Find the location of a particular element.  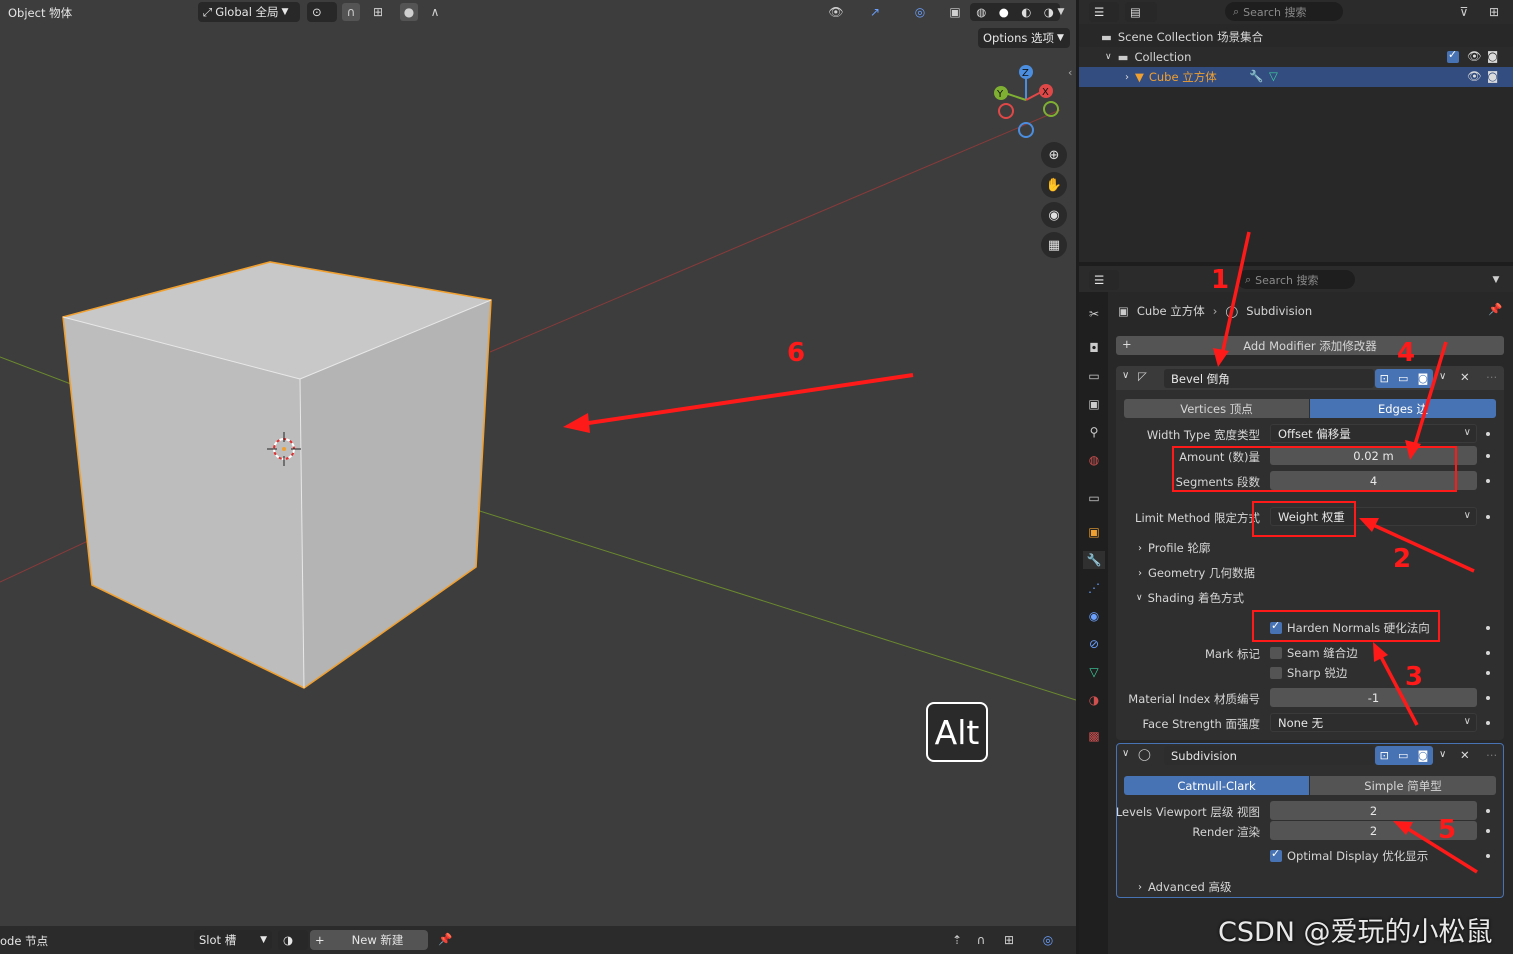

neg-z-axis-handle is located at coordinates (1026, 130).